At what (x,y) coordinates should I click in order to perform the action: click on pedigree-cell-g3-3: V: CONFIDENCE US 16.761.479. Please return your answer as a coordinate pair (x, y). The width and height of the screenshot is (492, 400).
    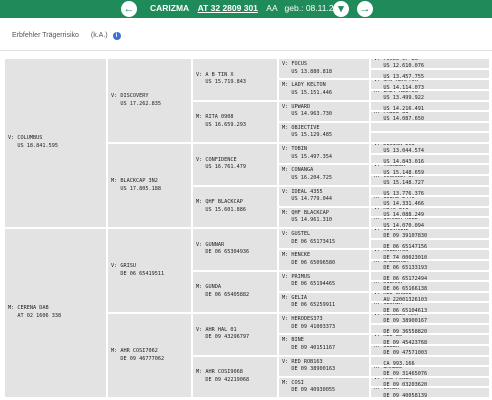
    Looking at the image, I should click on (235, 164).